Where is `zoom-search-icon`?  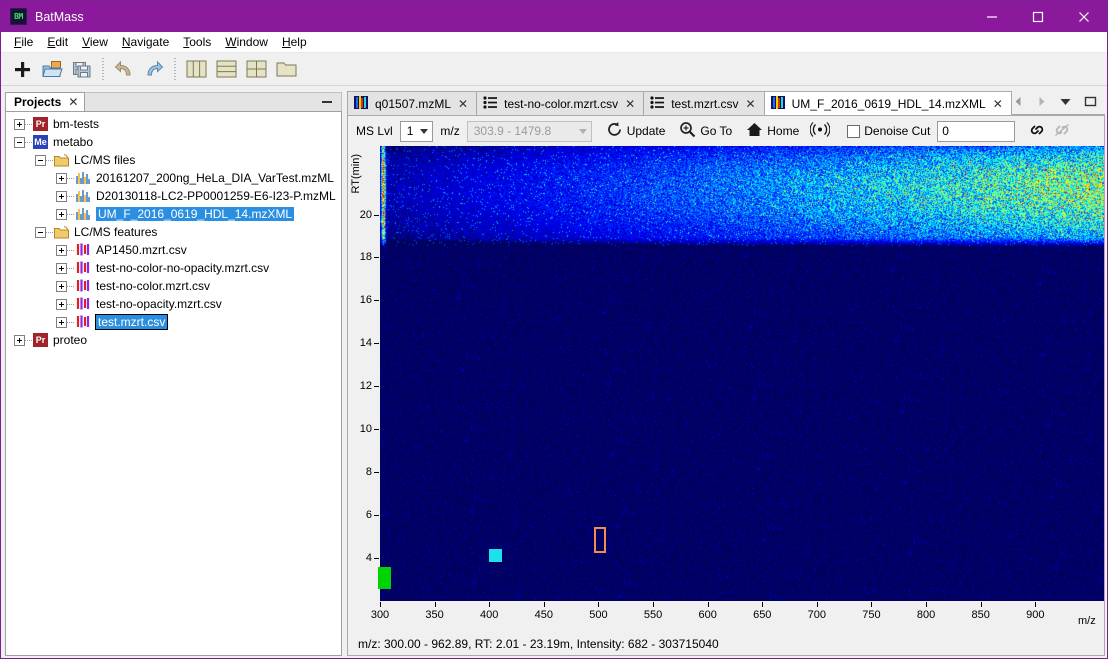 zoom-search-icon is located at coordinates (687, 131).